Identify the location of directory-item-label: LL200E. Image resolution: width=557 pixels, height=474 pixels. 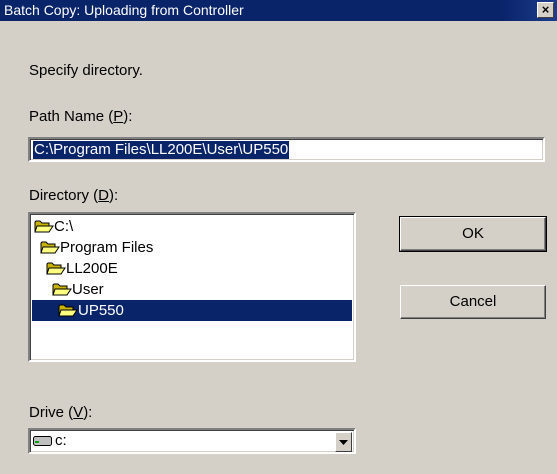
(92, 268).